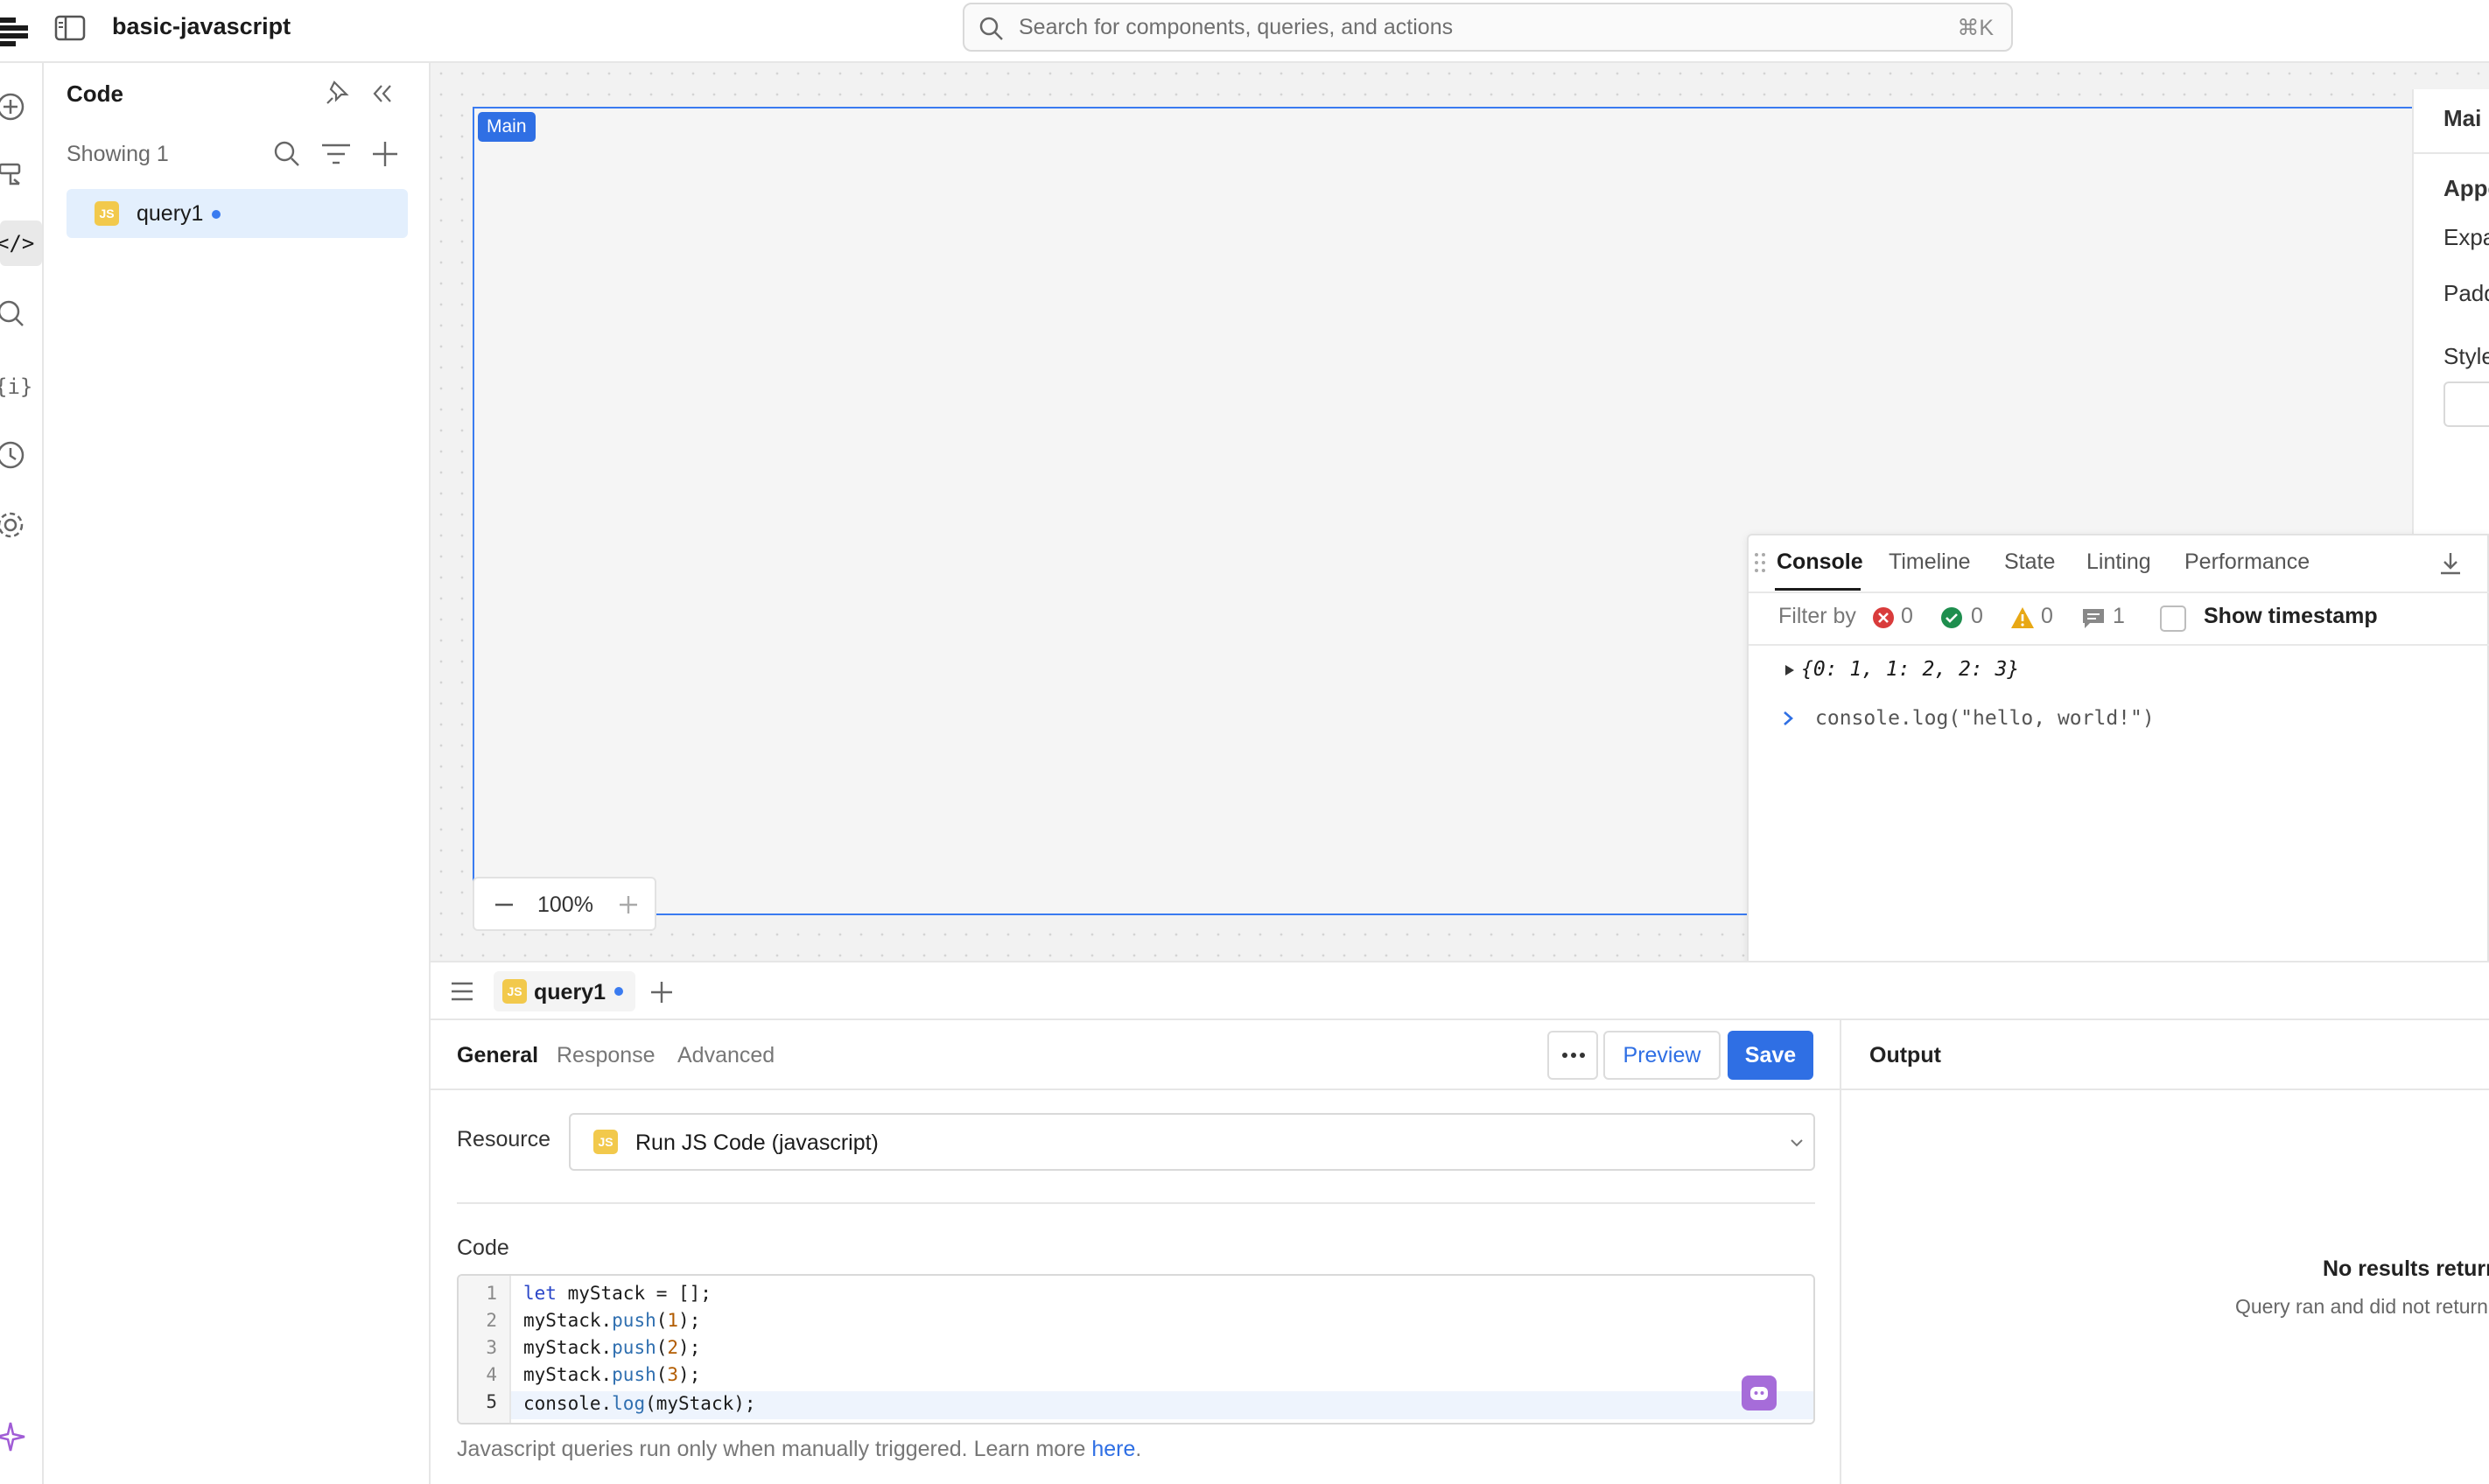  Describe the element at coordinates (1760, 562) in the screenshot. I see `drag-handle-icon` at that location.